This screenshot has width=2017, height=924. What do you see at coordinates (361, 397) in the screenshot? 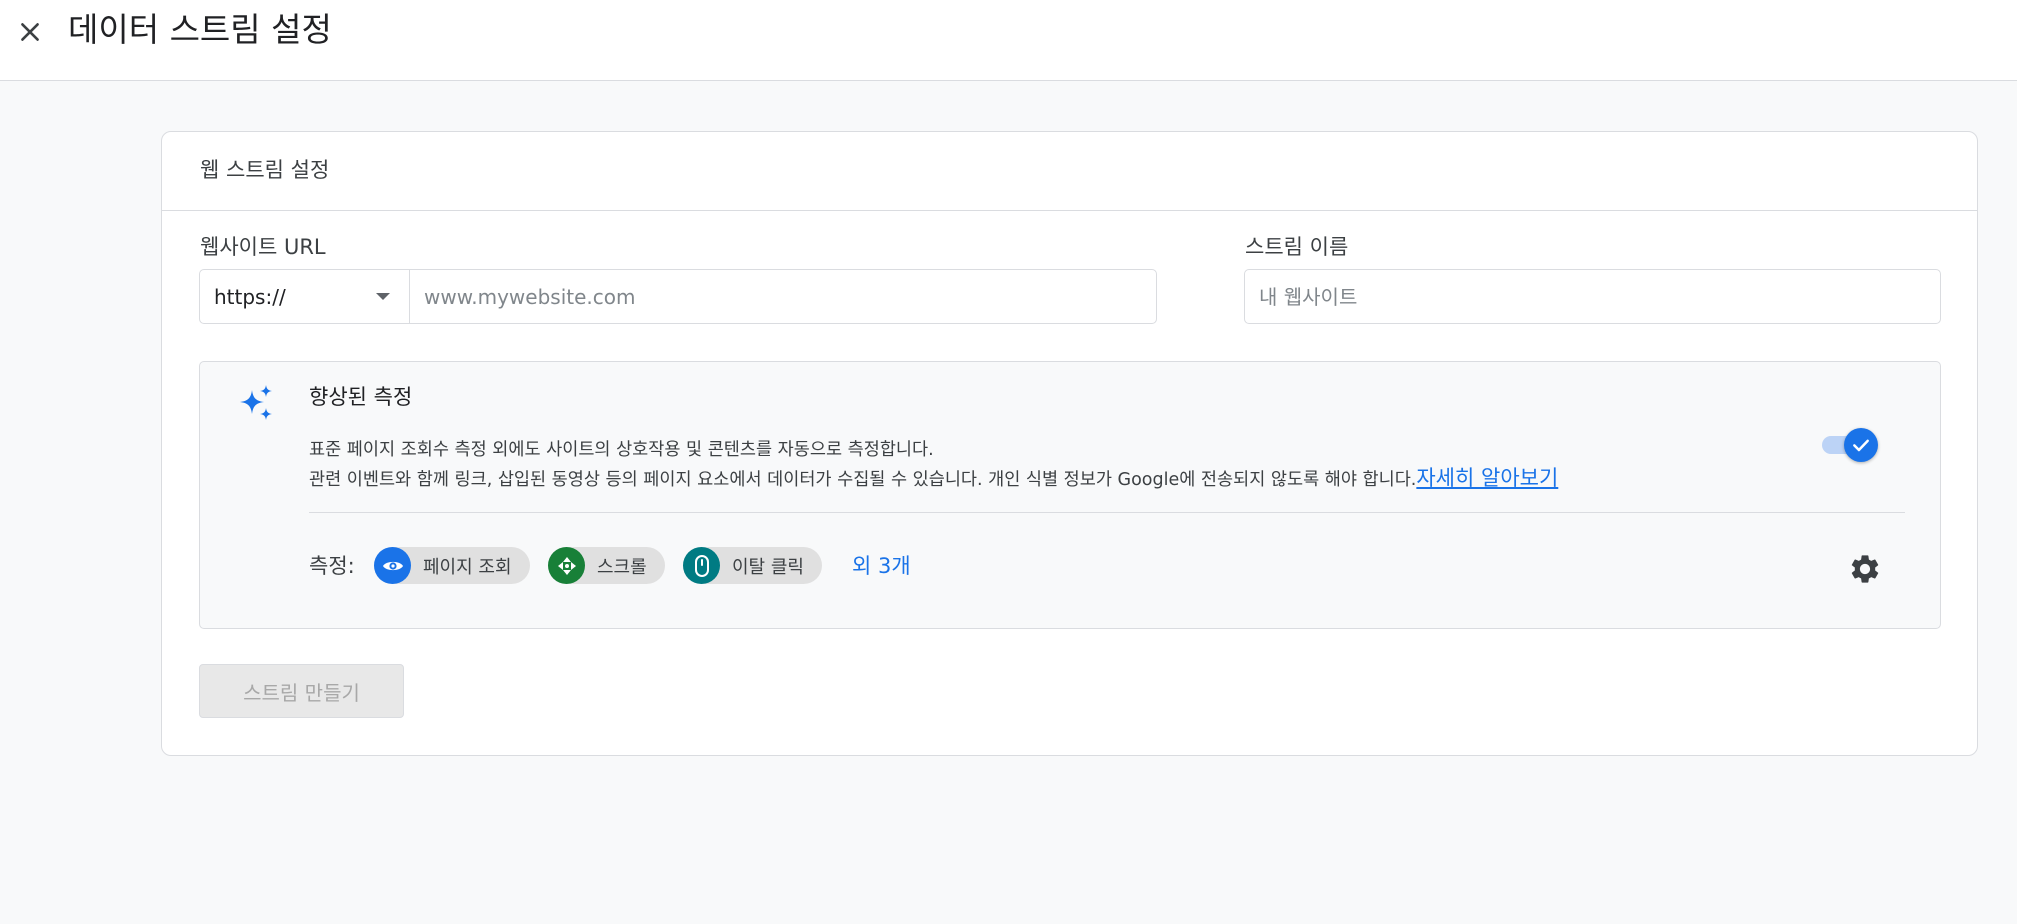
I see `enhanced-measurement-title: 향상된 측정` at bounding box center [361, 397].